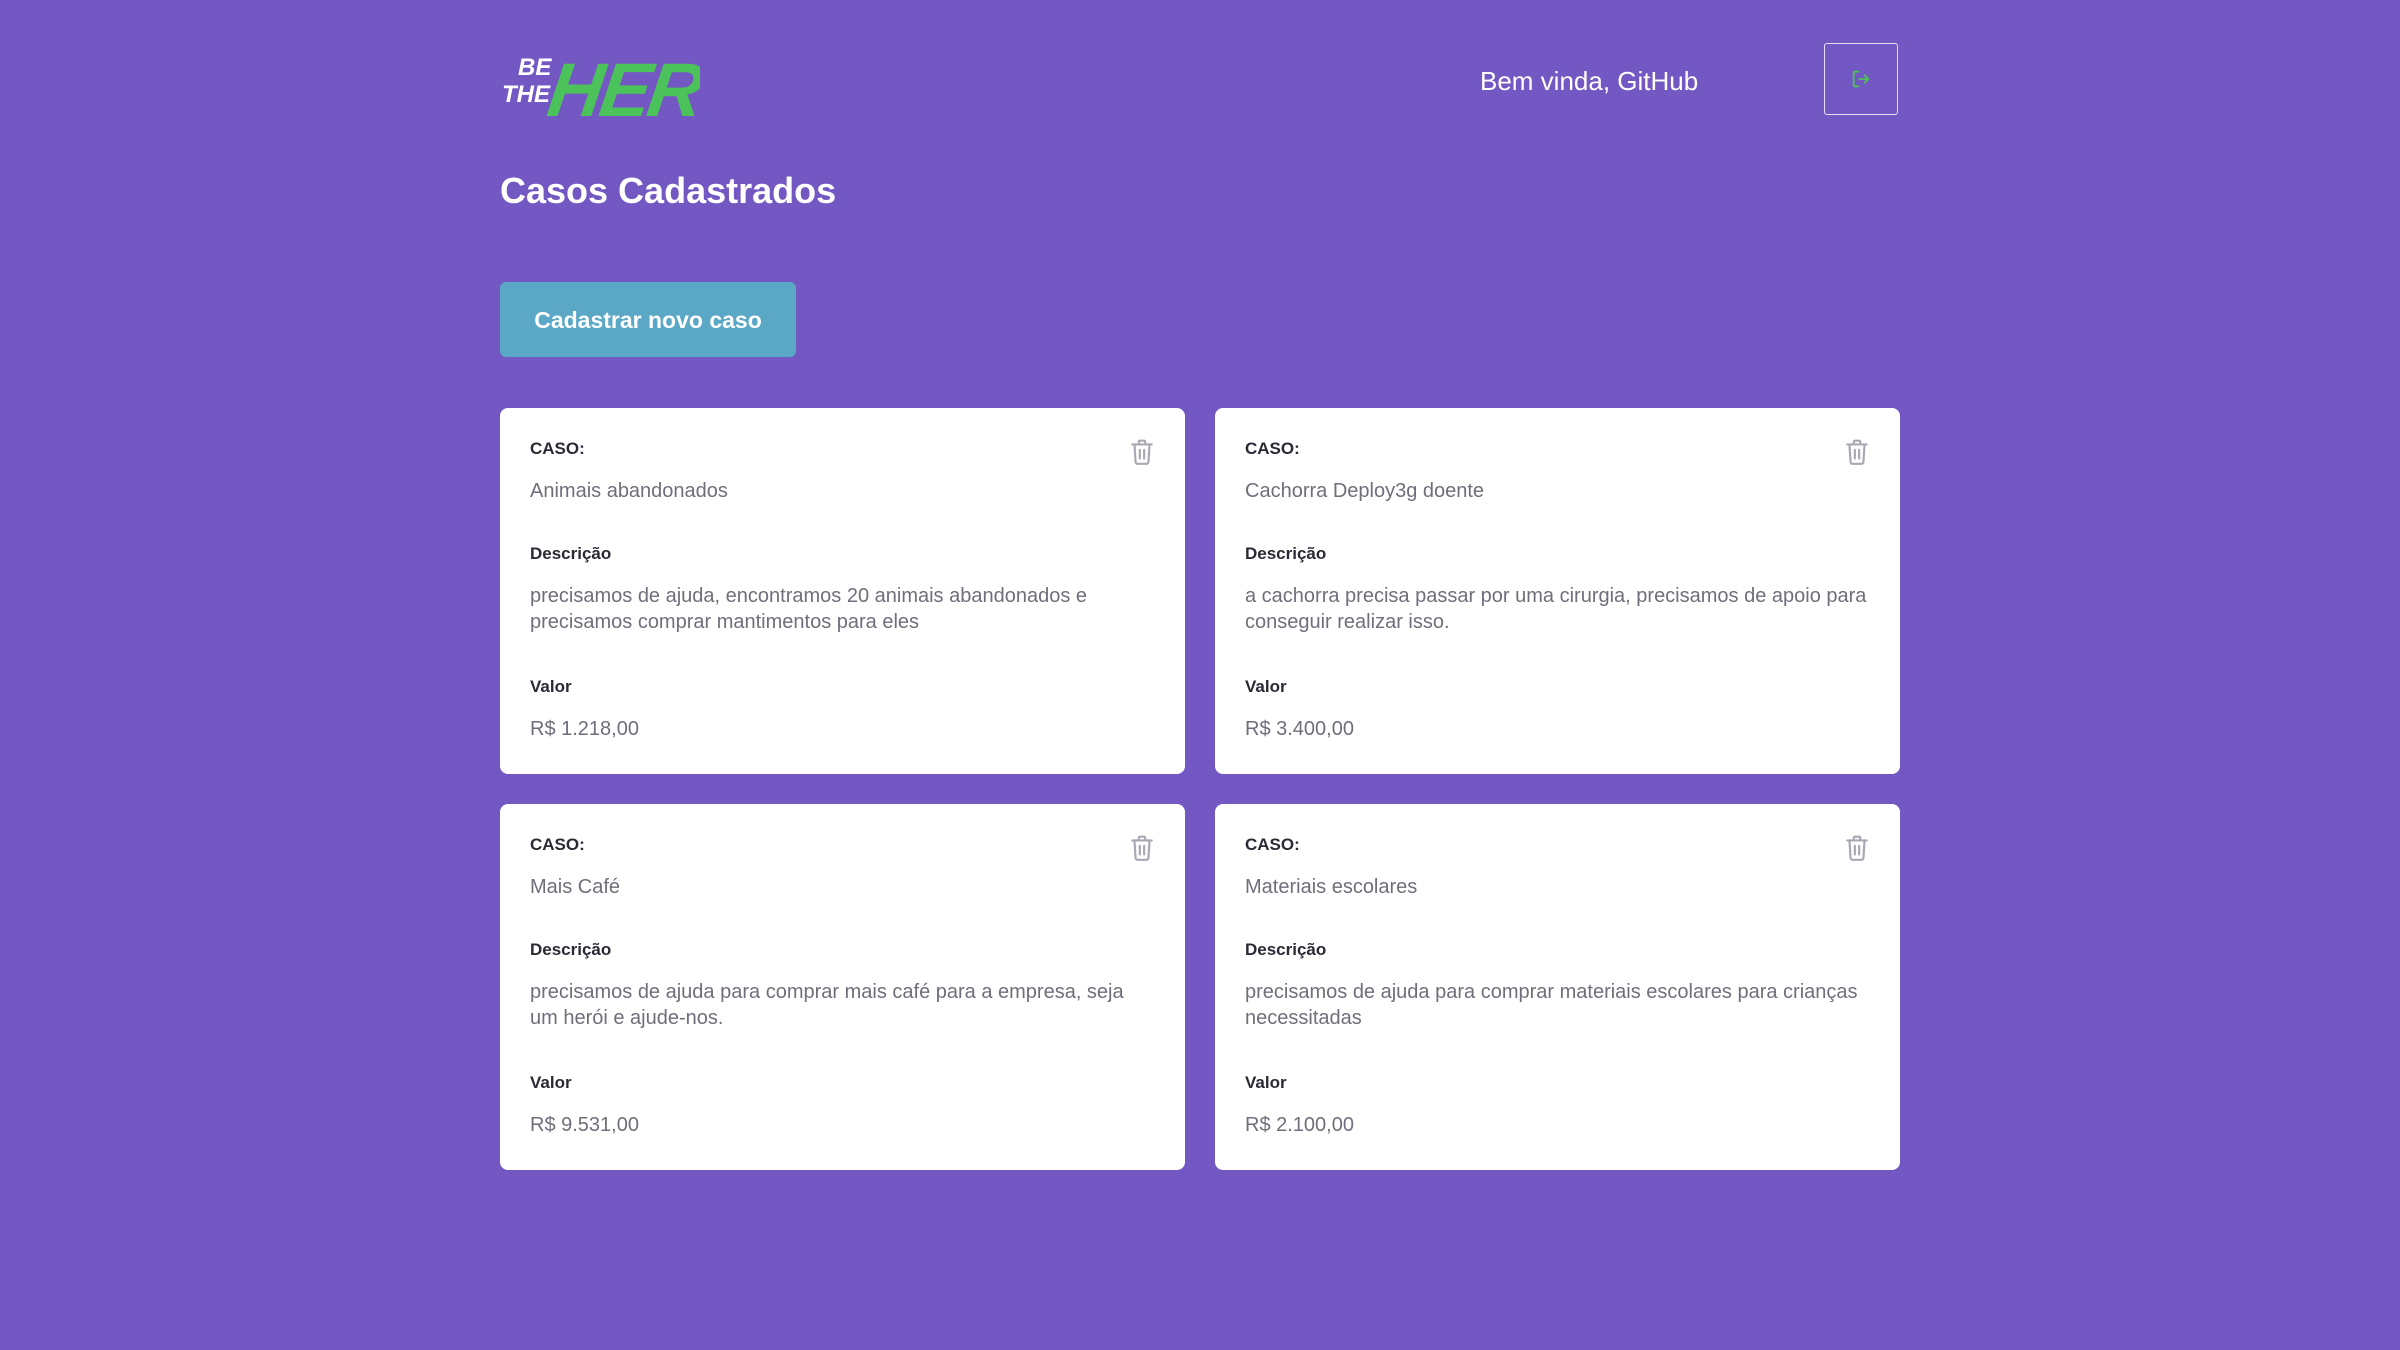 This screenshot has width=2400, height=1350. Describe the element at coordinates (1331, 887) in the screenshot. I see `case-title: Materiais escolares` at that location.